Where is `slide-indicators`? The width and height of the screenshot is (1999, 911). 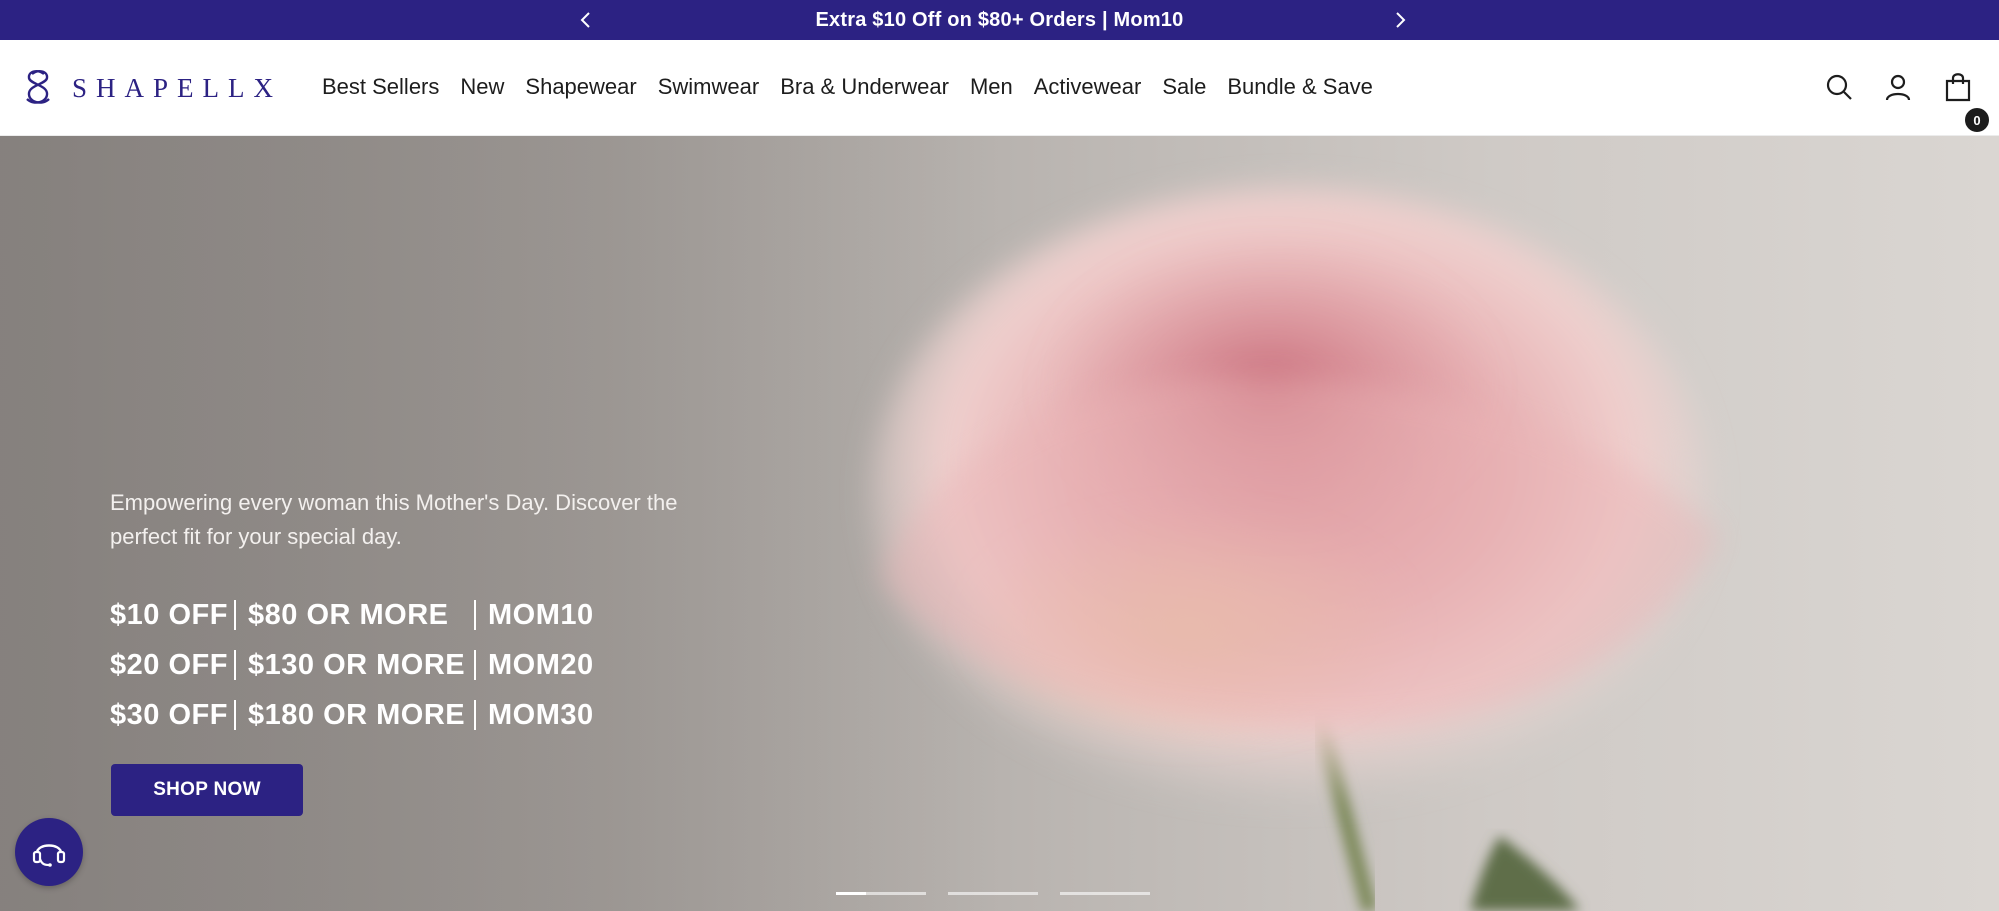 slide-indicators is located at coordinates (993, 893).